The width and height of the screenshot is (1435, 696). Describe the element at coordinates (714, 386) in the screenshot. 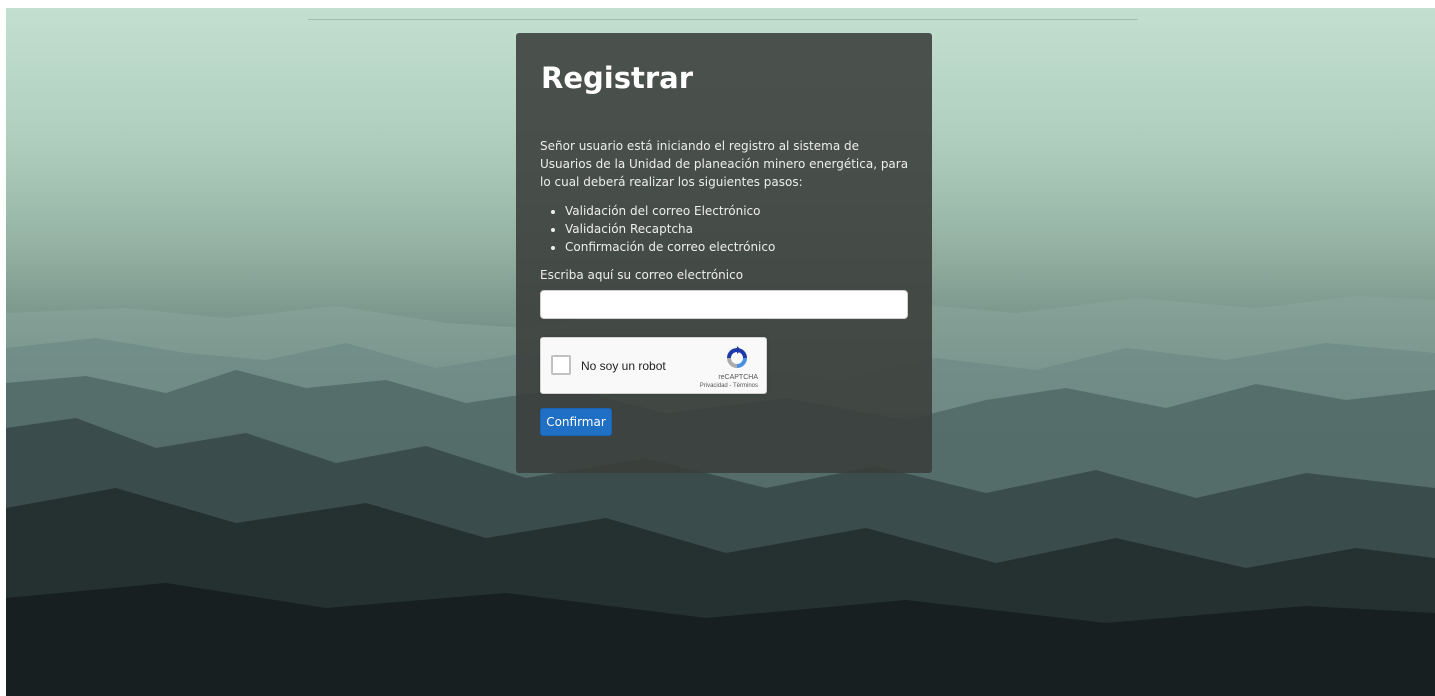

I see `recaptcha-privacy-link: Privacidad` at that location.